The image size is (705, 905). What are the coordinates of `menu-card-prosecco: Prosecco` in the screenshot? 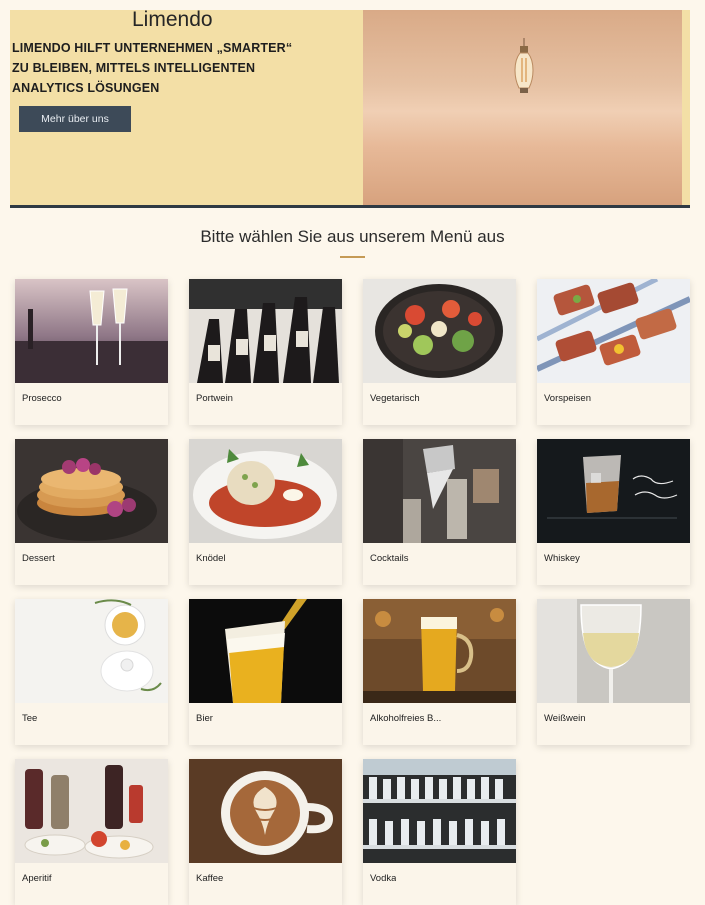 It's located at (91, 352).